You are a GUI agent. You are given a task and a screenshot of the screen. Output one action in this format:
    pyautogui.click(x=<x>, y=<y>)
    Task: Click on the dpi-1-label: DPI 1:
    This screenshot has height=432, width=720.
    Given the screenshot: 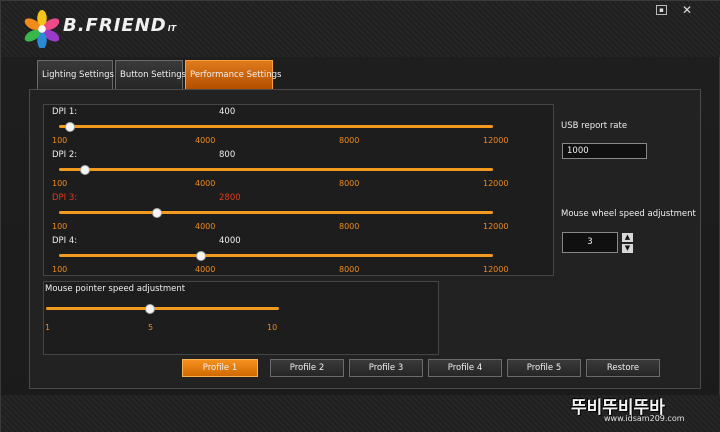 What is the action you would take?
    pyautogui.click(x=65, y=112)
    